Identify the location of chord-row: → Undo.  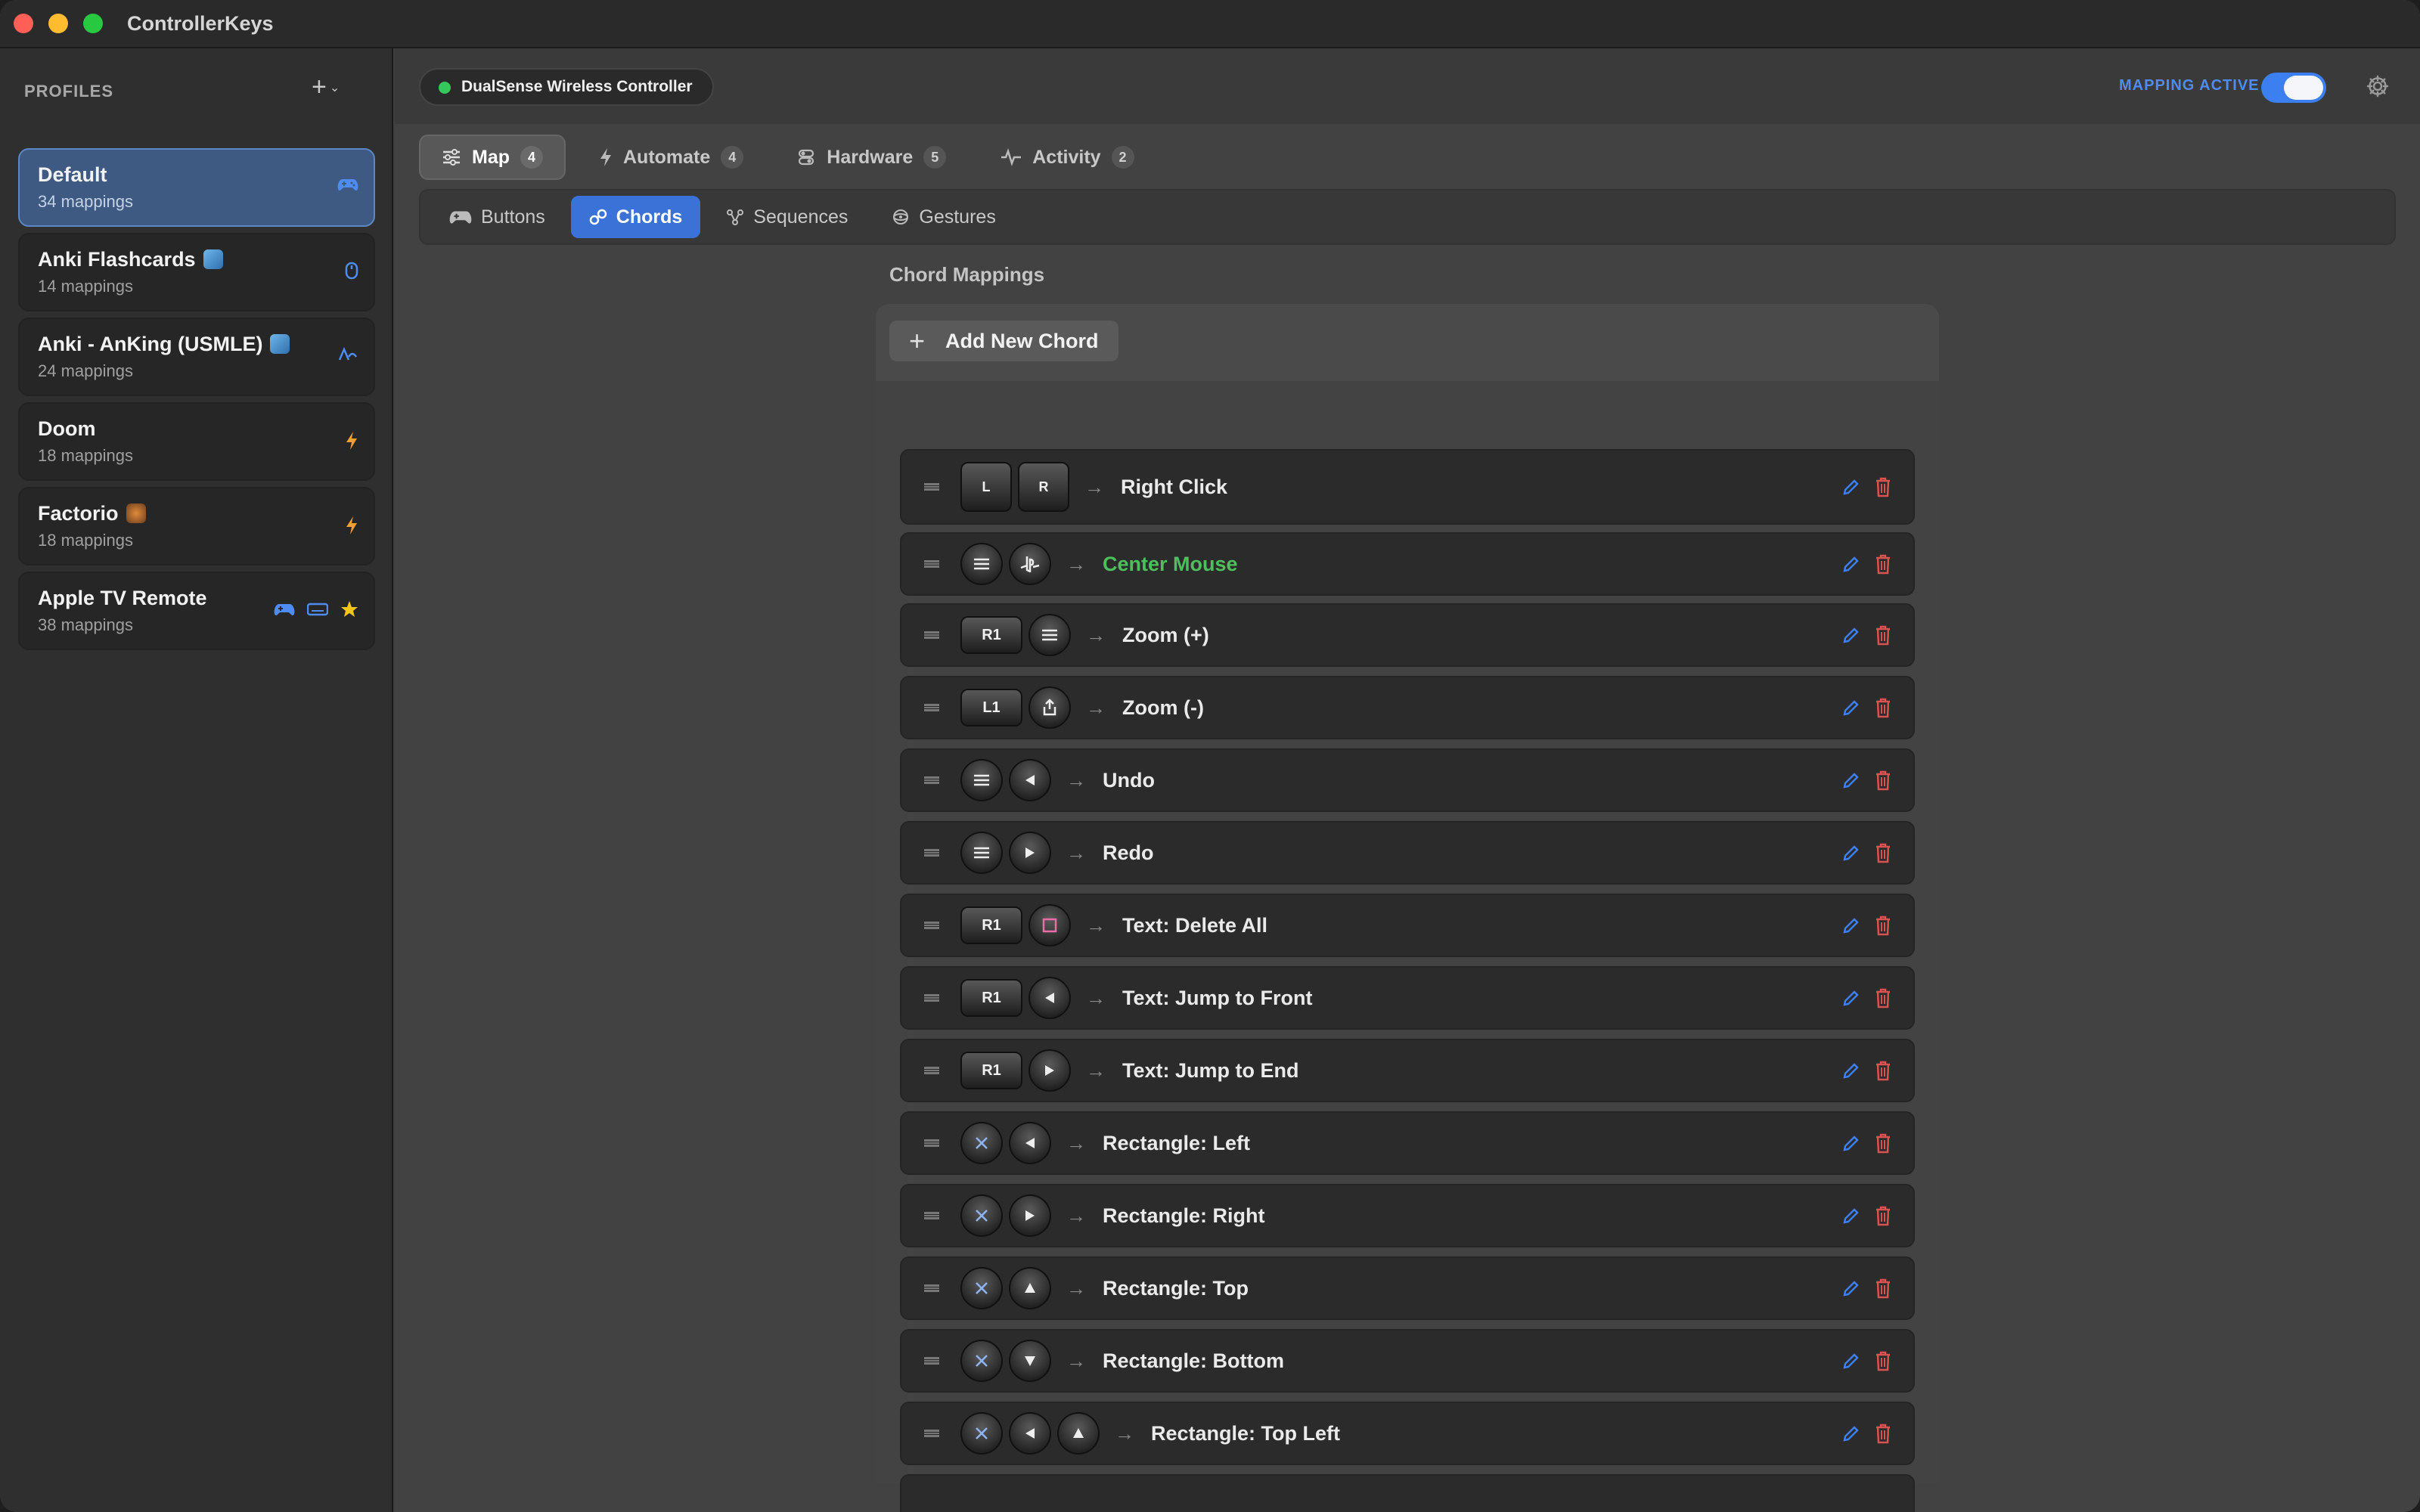
(1407, 780).